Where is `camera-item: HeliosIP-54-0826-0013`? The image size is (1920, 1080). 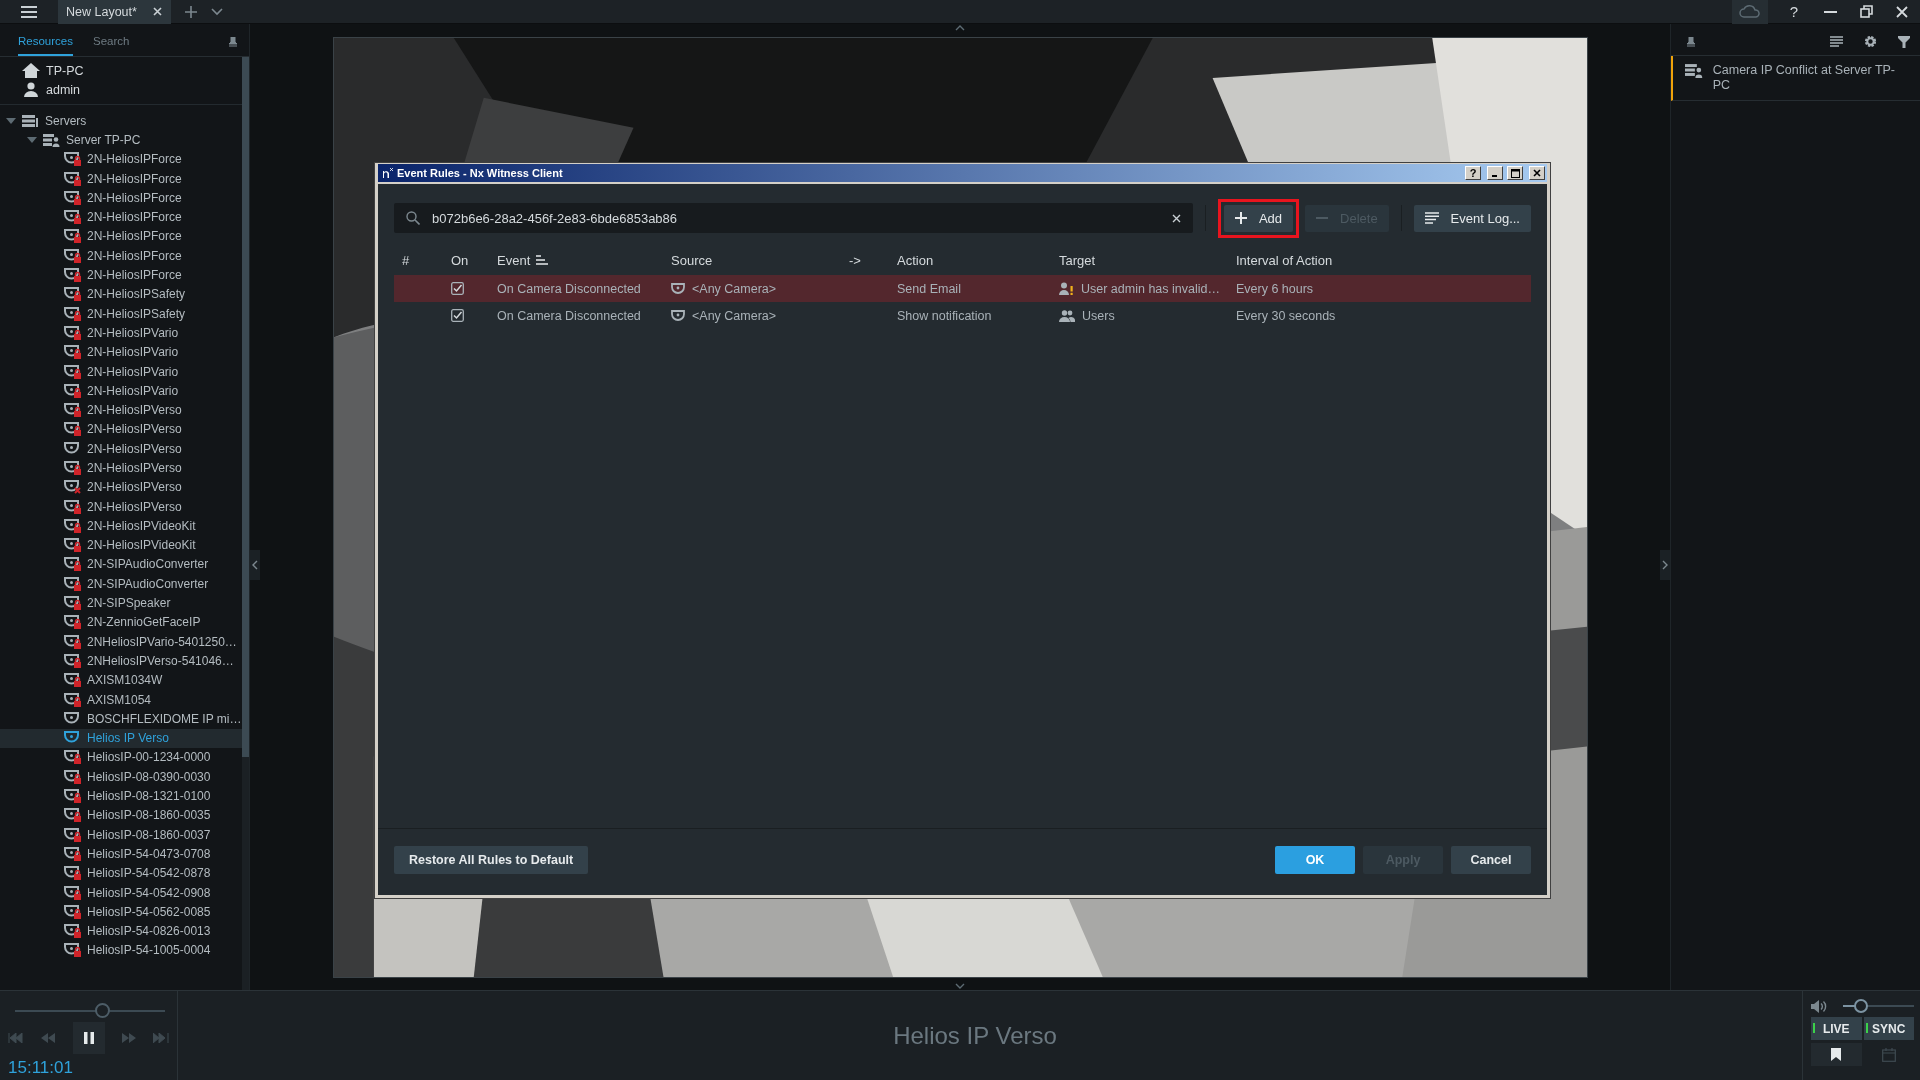 camera-item: HeliosIP-54-0826-0013 is located at coordinates (121, 931).